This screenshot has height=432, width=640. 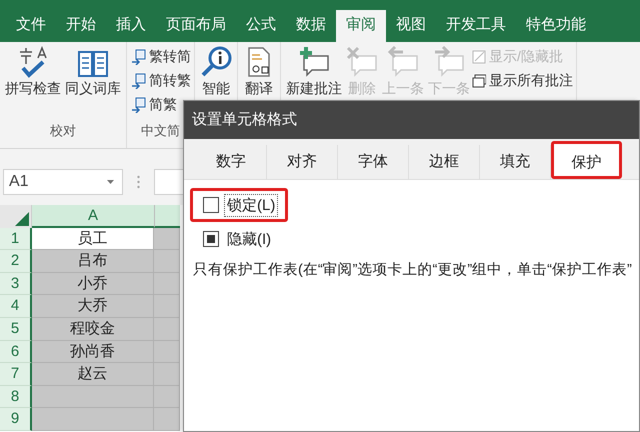 I want to click on dialog-tab: 数字, so click(x=231, y=162).